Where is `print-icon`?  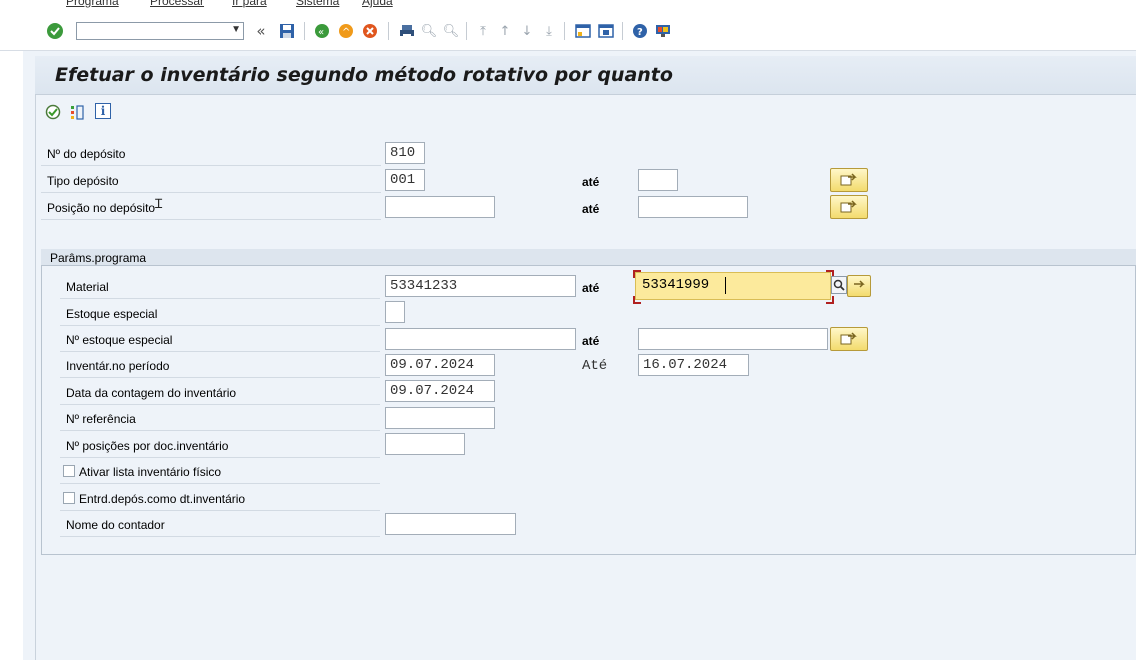 print-icon is located at coordinates (407, 31).